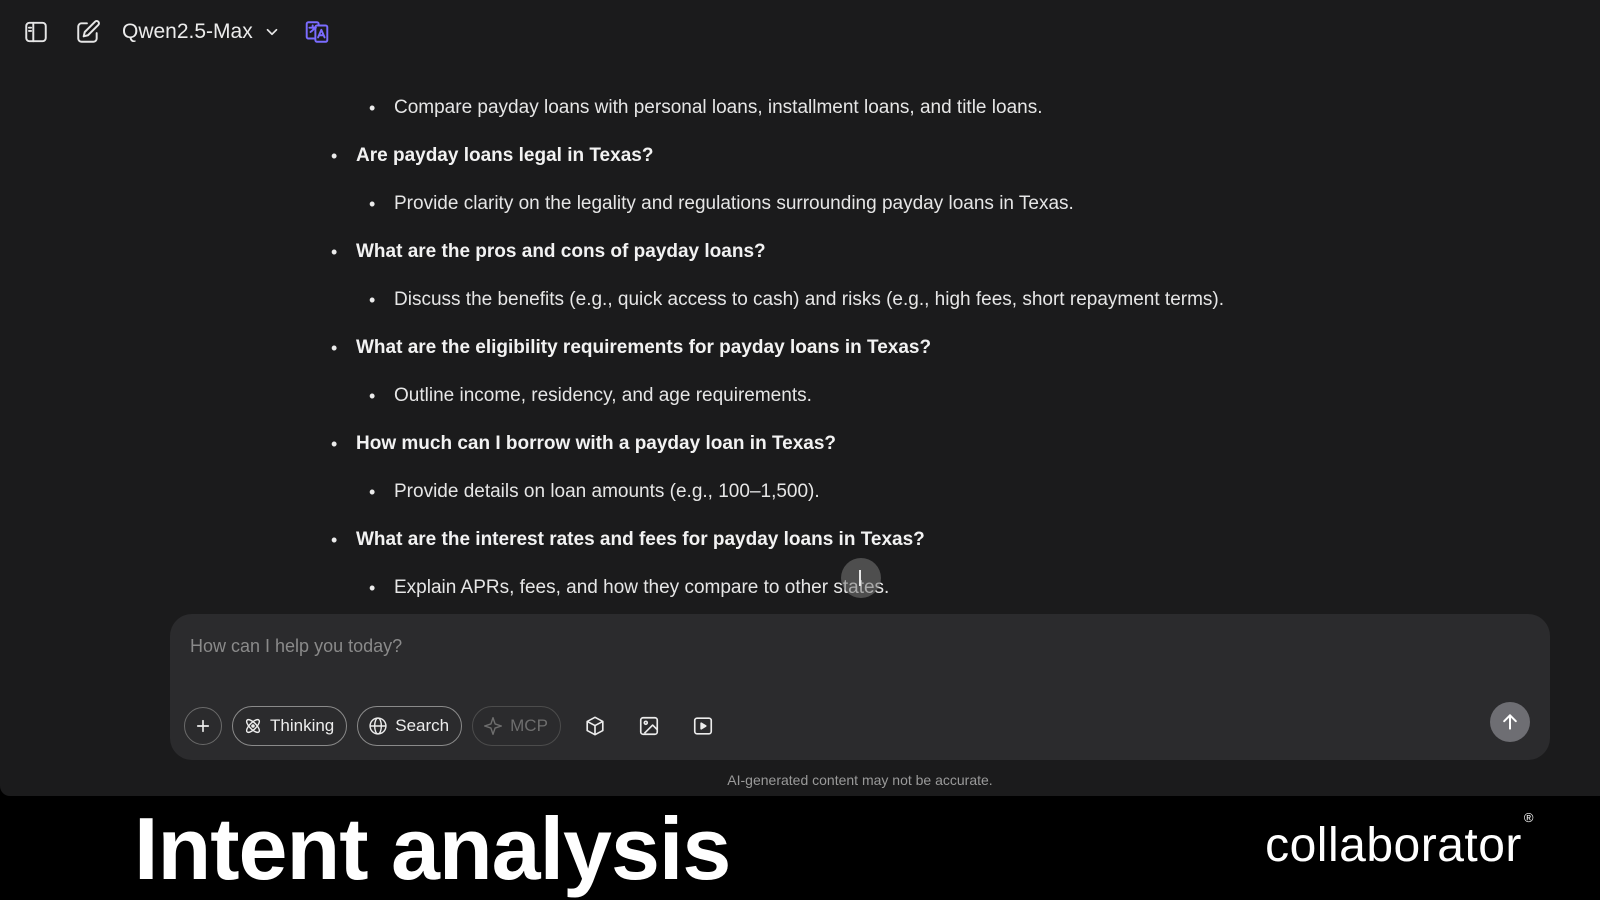  I want to click on thinking-button: Thinking, so click(290, 726).